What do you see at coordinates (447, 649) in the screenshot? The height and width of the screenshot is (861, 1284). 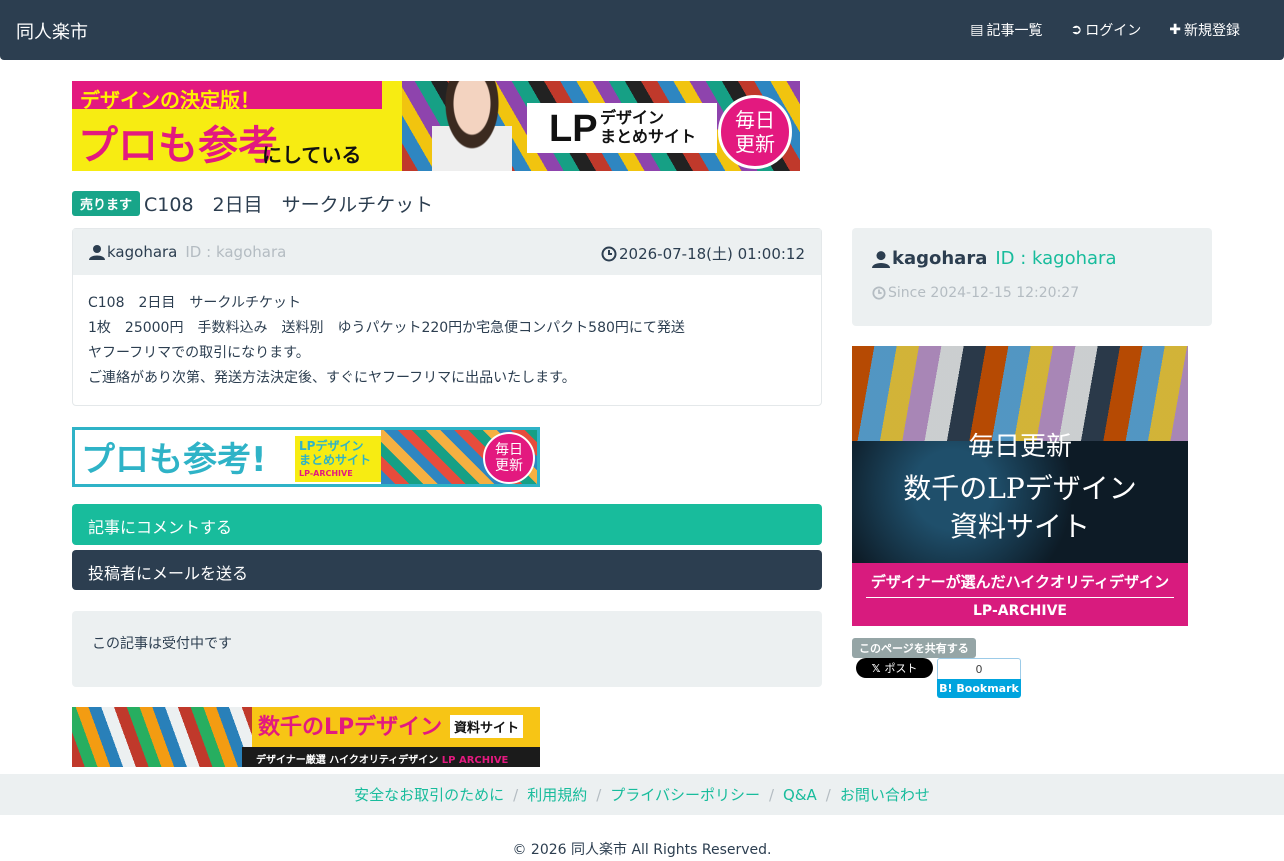 I see `status-message: この記事は受付中です` at bounding box center [447, 649].